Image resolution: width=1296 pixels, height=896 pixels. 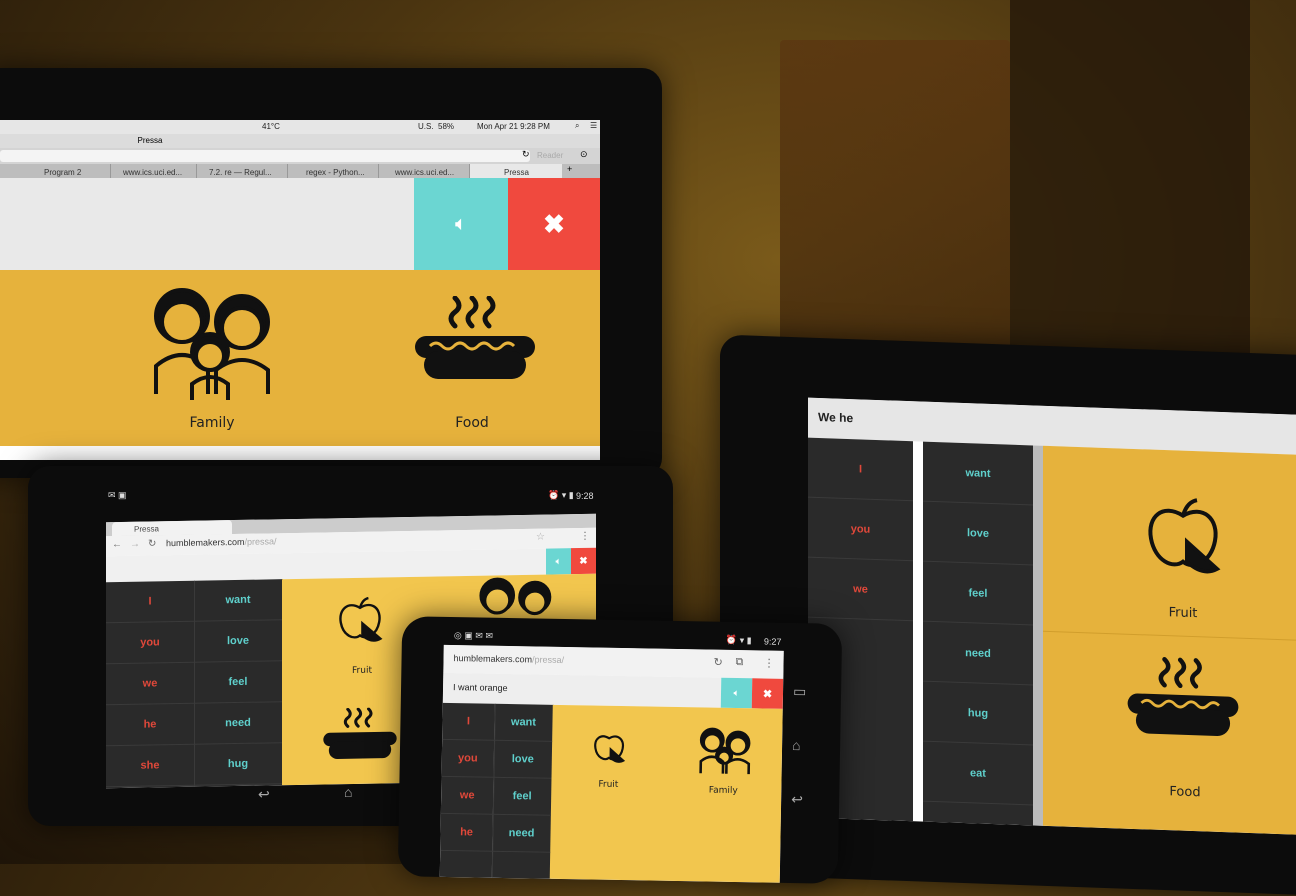 I want to click on sentence-text: I want orange, so click(x=480, y=688).